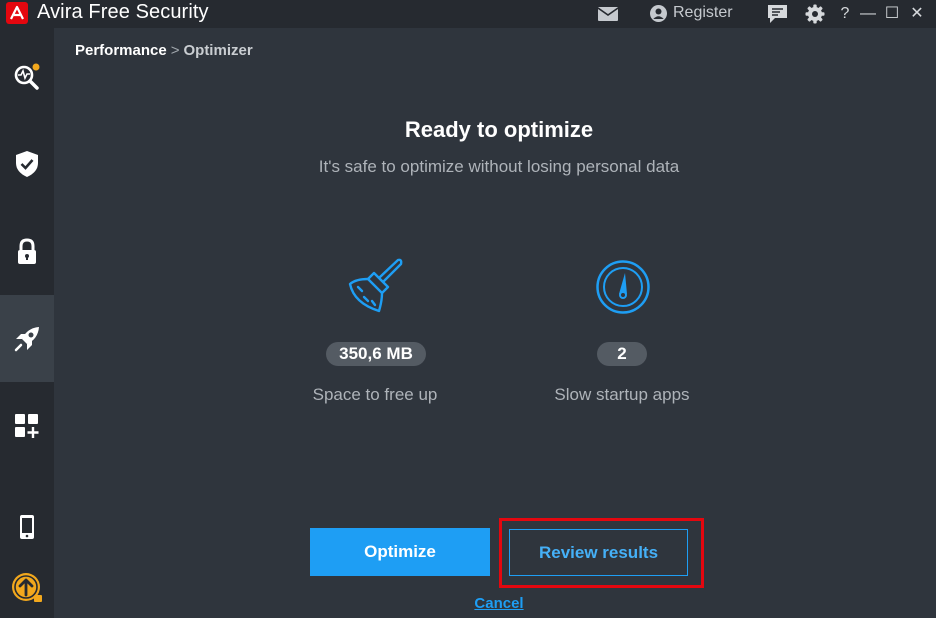 This screenshot has height=618, width=936. Describe the element at coordinates (375, 394) in the screenshot. I see `space-label: Space to free up` at that location.